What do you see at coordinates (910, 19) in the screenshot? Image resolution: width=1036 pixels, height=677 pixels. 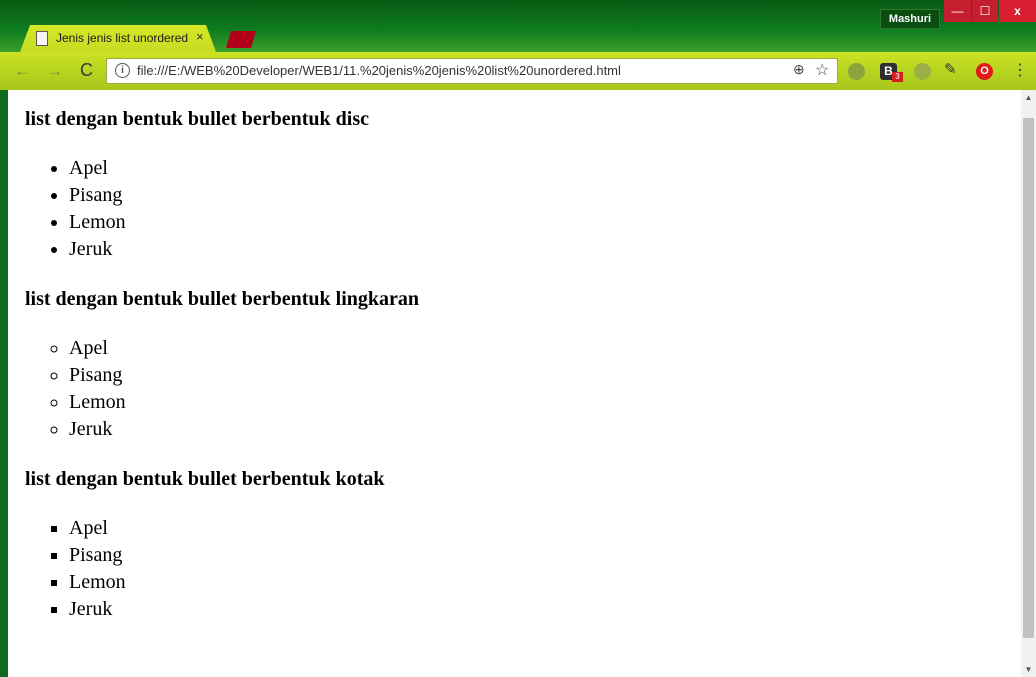 I see `profile-button: Mashuri` at bounding box center [910, 19].